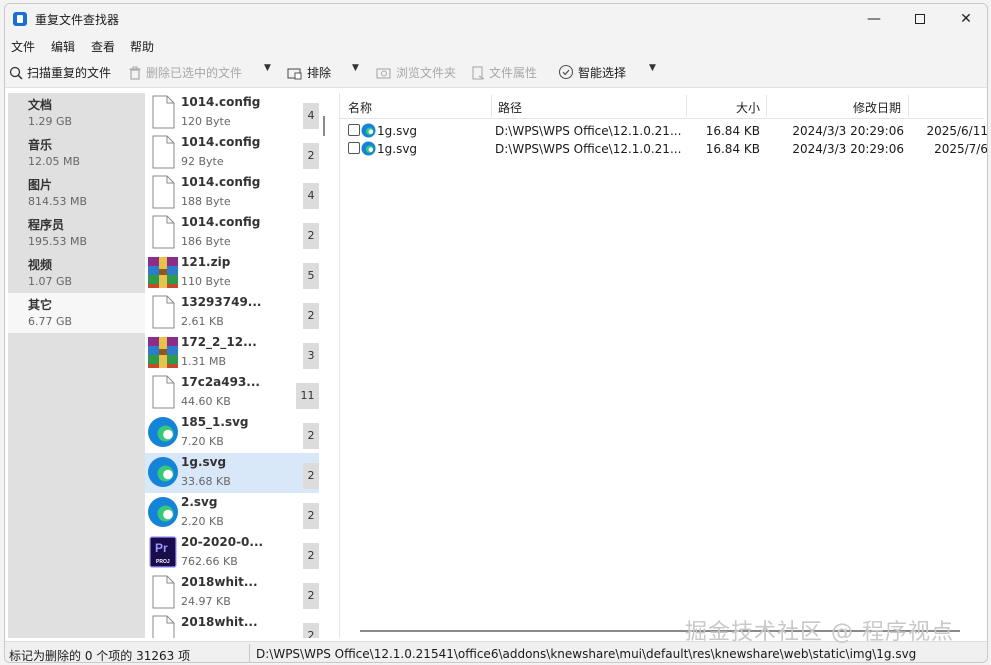  I want to click on duplicate-count-badge: 3, so click(311, 356).